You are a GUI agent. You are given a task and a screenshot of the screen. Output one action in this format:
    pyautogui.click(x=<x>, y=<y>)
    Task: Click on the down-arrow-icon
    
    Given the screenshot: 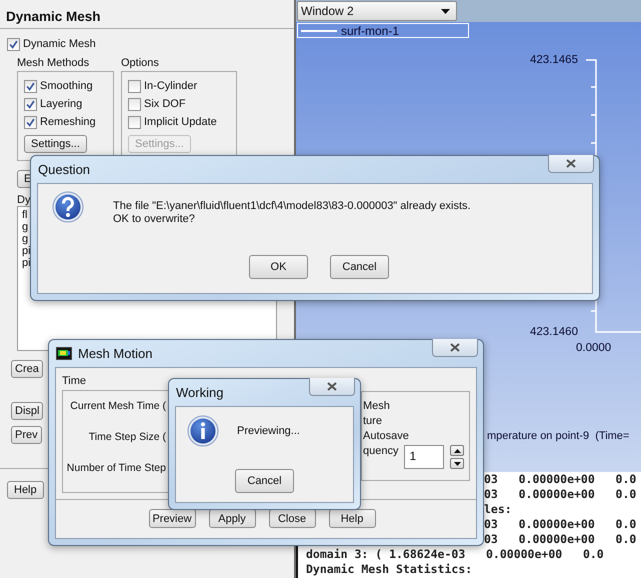 What is the action you would take?
    pyautogui.click(x=457, y=464)
    